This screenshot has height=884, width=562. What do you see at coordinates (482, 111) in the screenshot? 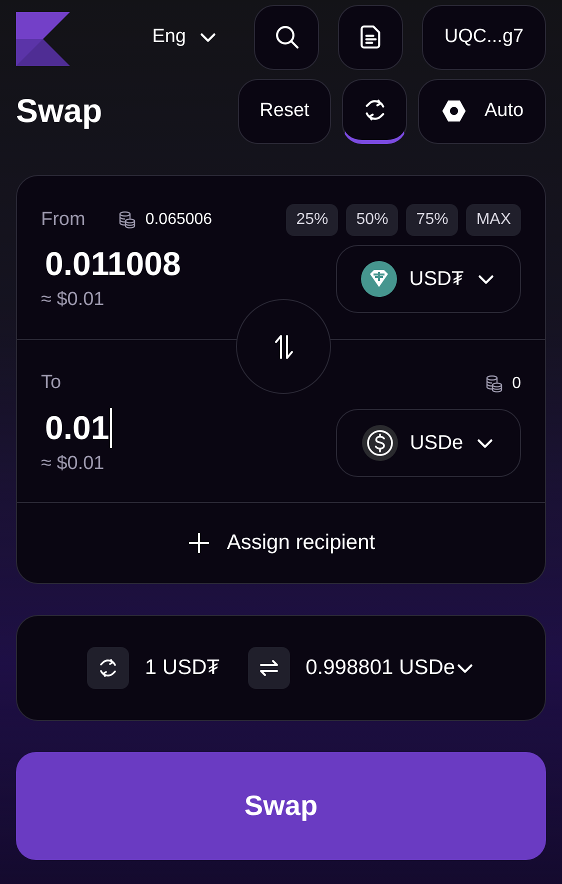
I see `auto-mode-button: Auto` at bounding box center [482, 111].